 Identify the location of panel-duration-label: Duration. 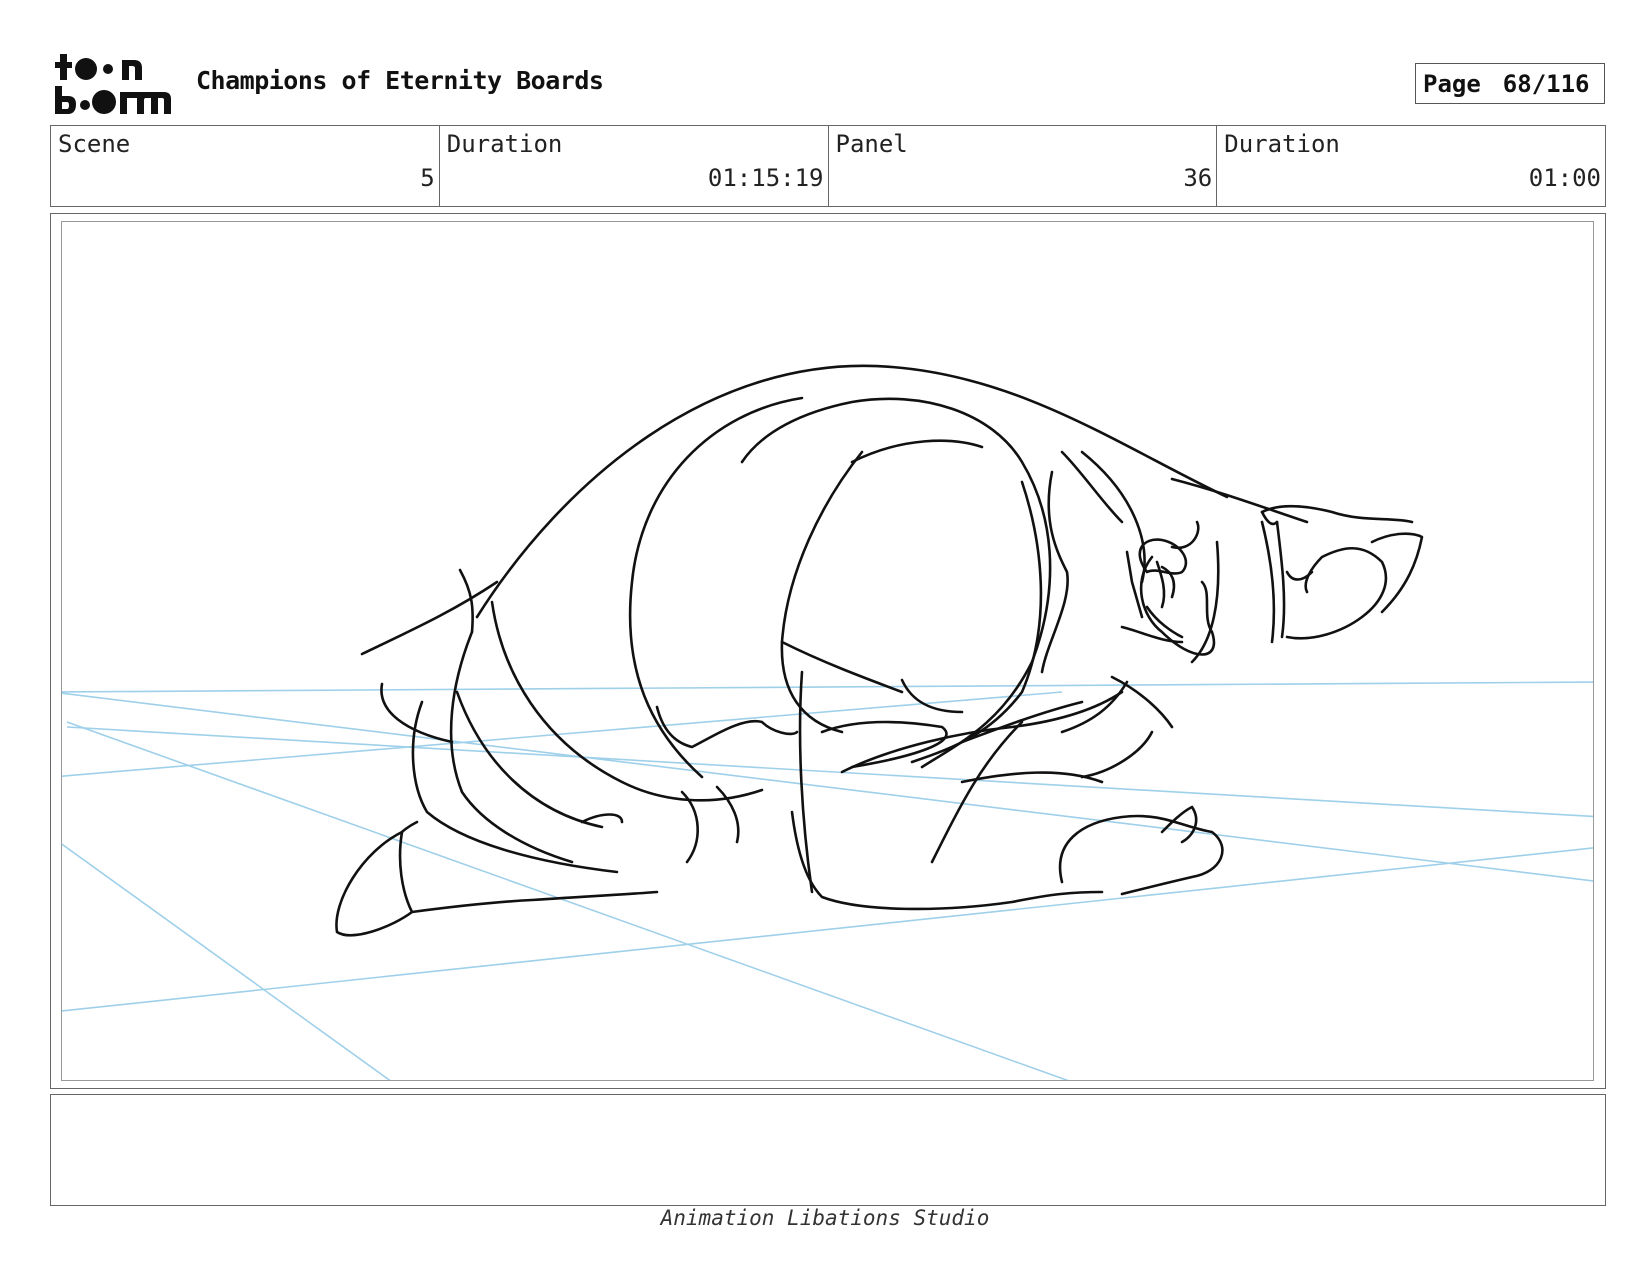
(1282, 144).